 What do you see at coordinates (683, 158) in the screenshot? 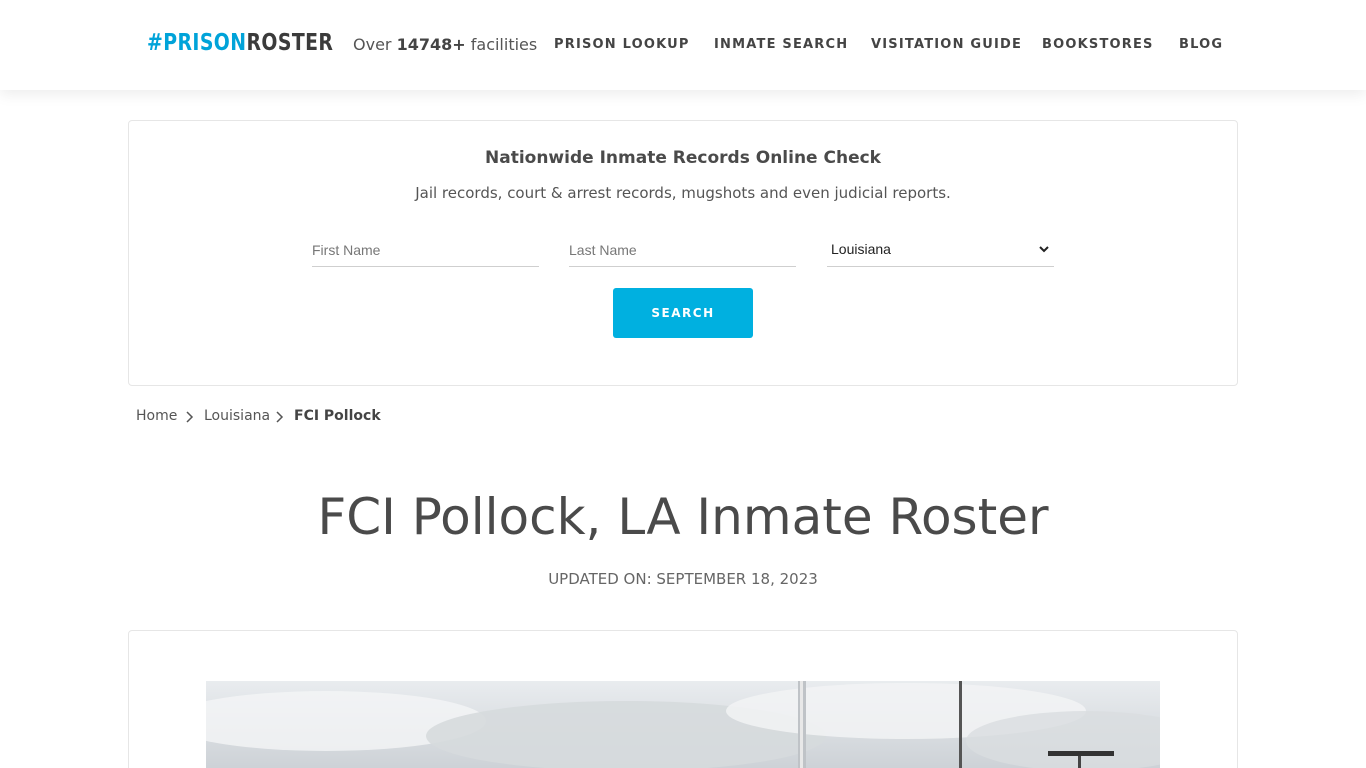
I see `search-title: Nationwide Inmate Records Online Check` at bounding box center [683, 158].